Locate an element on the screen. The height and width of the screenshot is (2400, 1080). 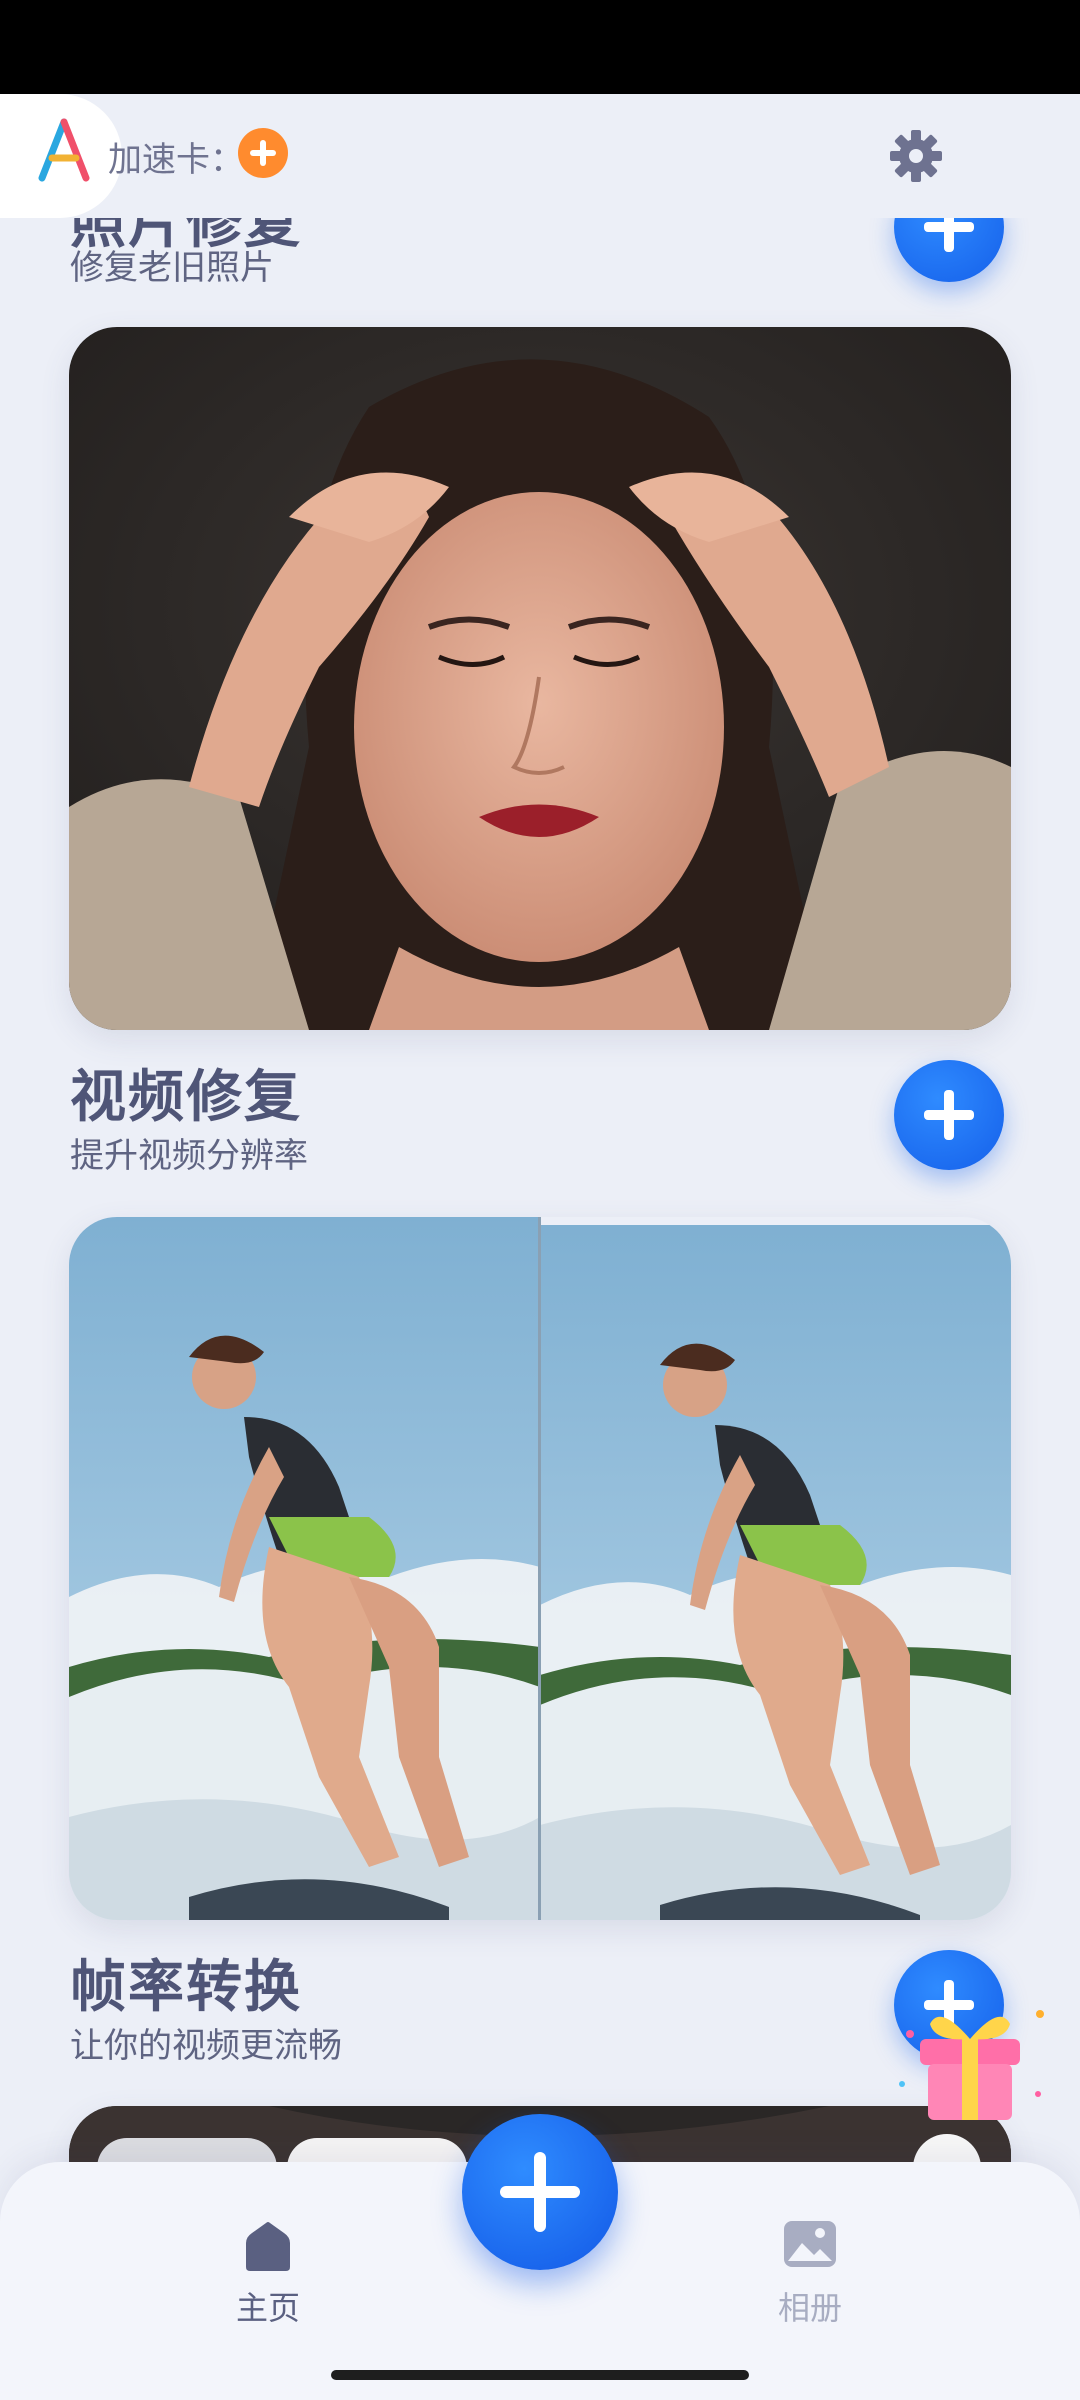
create-fab-button is located at coordinates (540, 2192).